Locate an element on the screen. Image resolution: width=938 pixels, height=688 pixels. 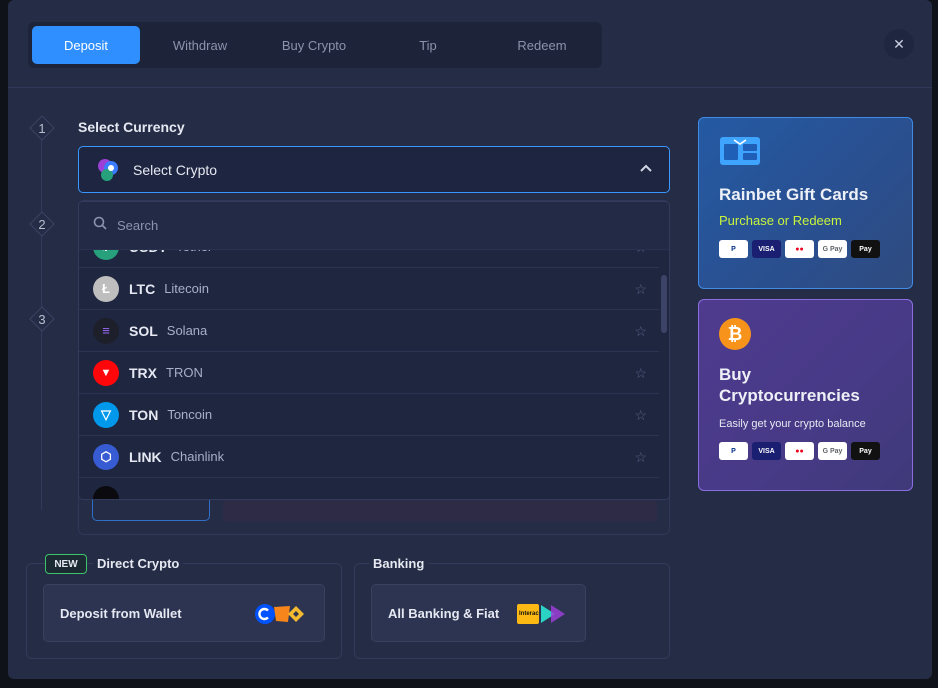
gift-card-icon is located at coordinates (740, 151).